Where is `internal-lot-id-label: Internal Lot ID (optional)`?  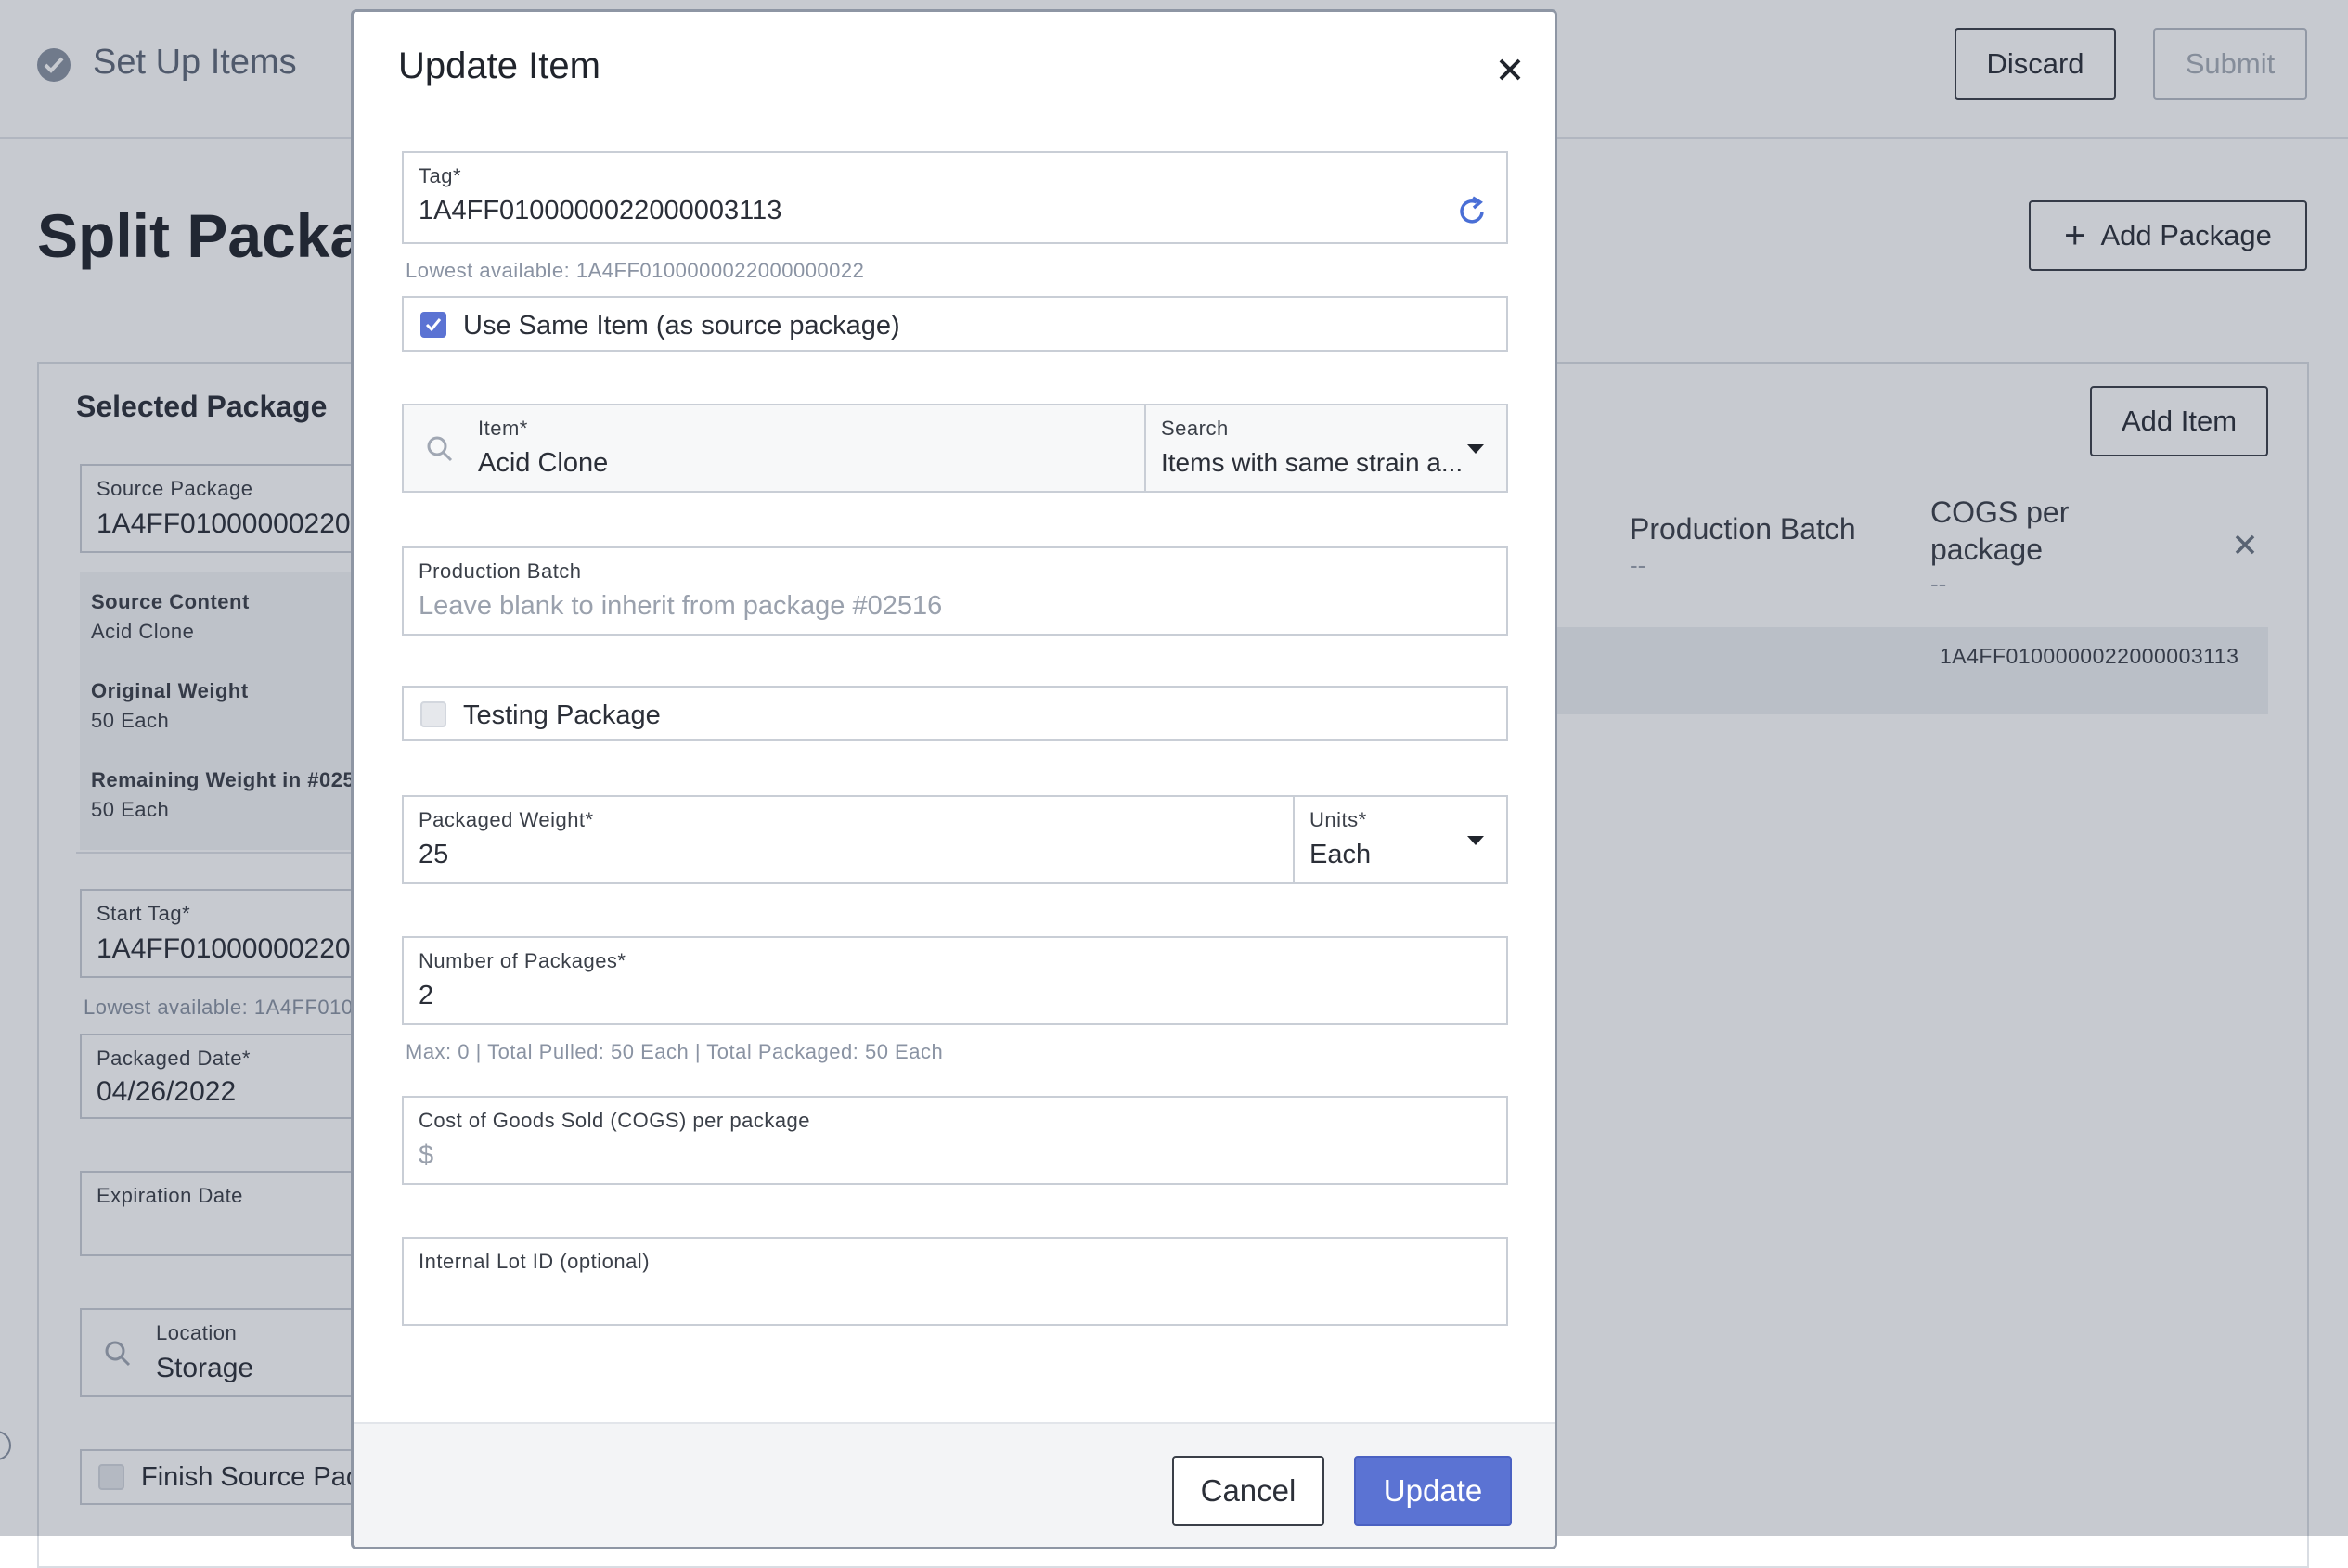
internal-lot-id-label: Internal Lot ID (optional) is located at coordinates (535, 1262).